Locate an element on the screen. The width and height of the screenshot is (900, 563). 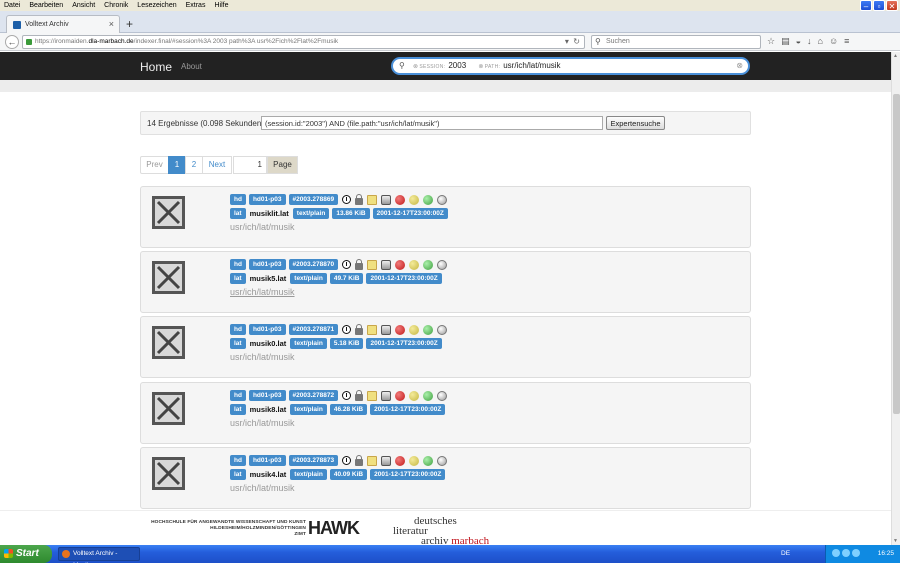
menu-chronik: Chronik is located at coordinates (116, 5).